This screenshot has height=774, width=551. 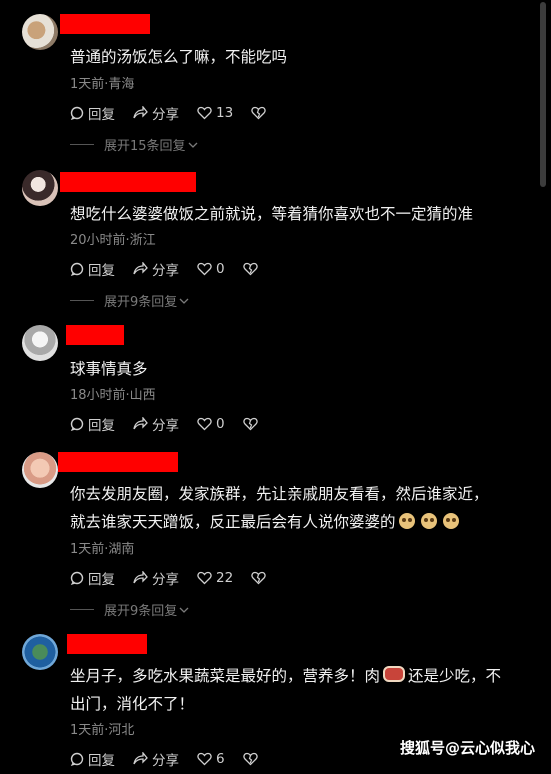 I want to click on comment-actions: 回复 分享 22, so click(x=168, y=578).